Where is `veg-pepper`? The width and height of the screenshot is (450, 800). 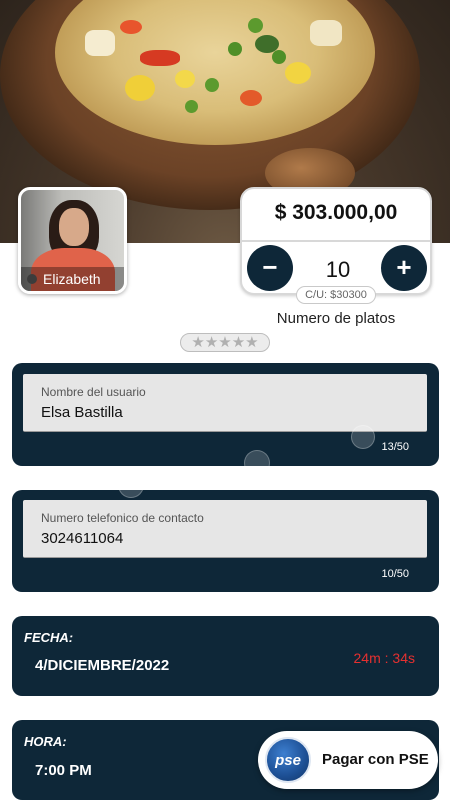
veg-pepper is located at coordinates (160, 58).